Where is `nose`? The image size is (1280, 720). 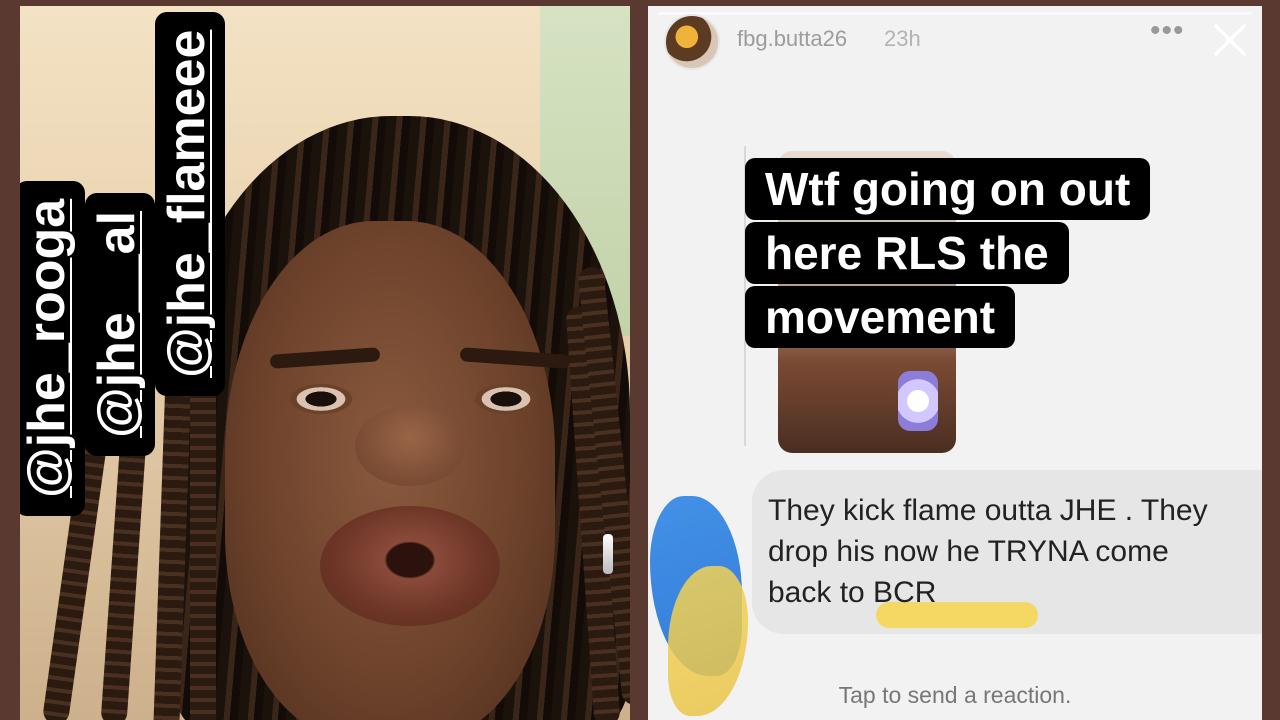 nose is located at coordinates (410, 446).